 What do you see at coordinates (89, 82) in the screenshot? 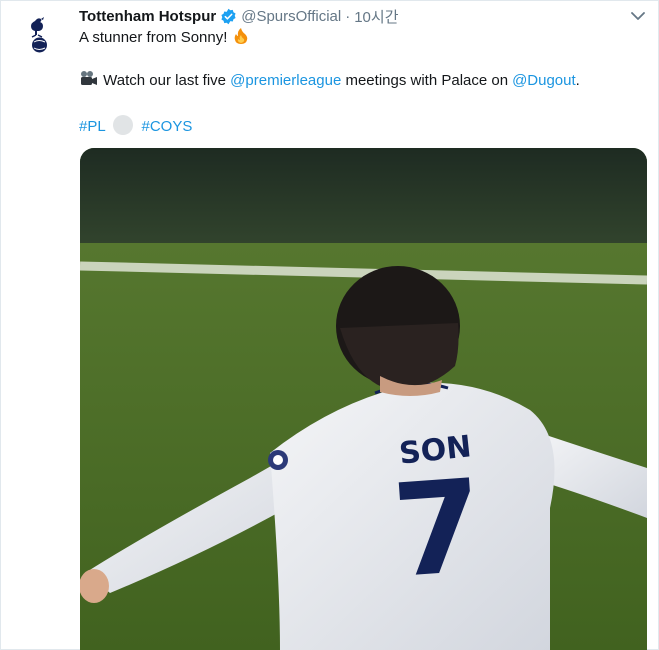
I see `movie-camera-emoji-icon` at bounding box center [89, 82].